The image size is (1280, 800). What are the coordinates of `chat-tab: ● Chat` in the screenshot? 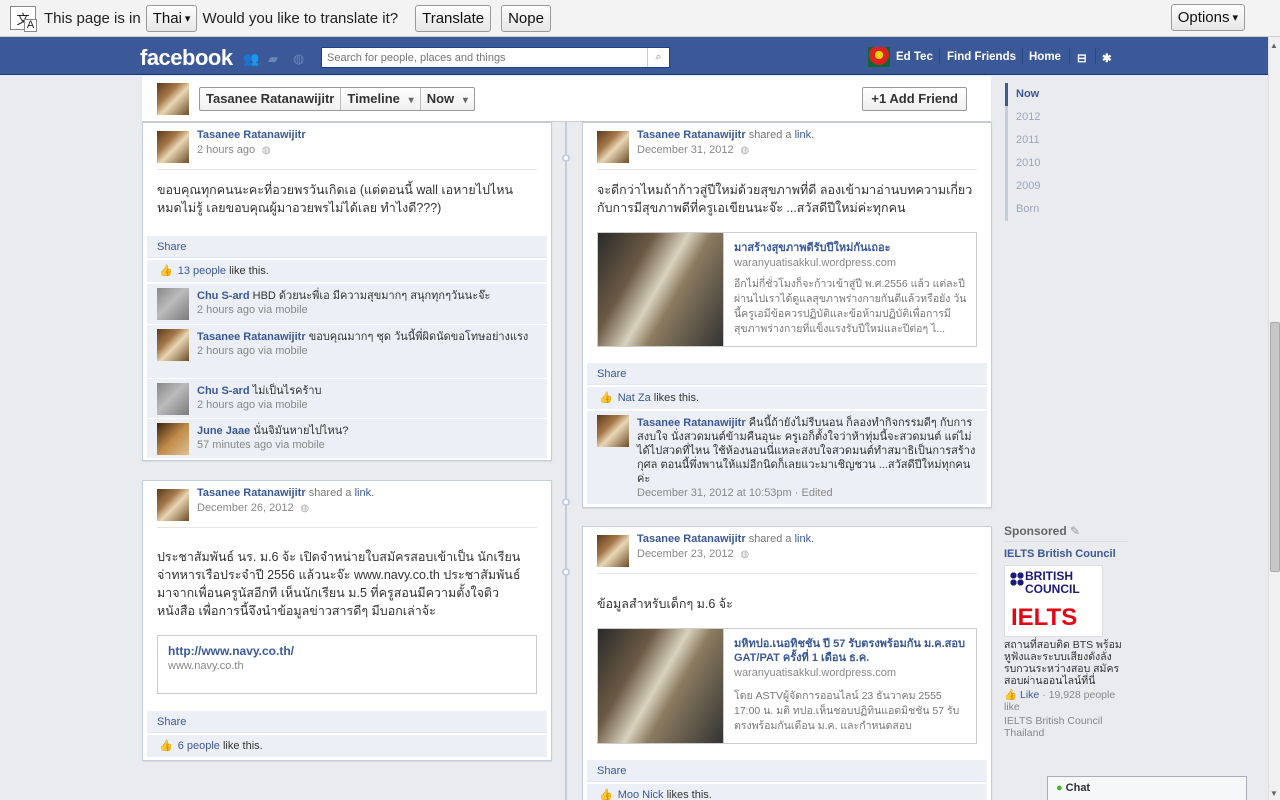 It's located at (1147, 788).